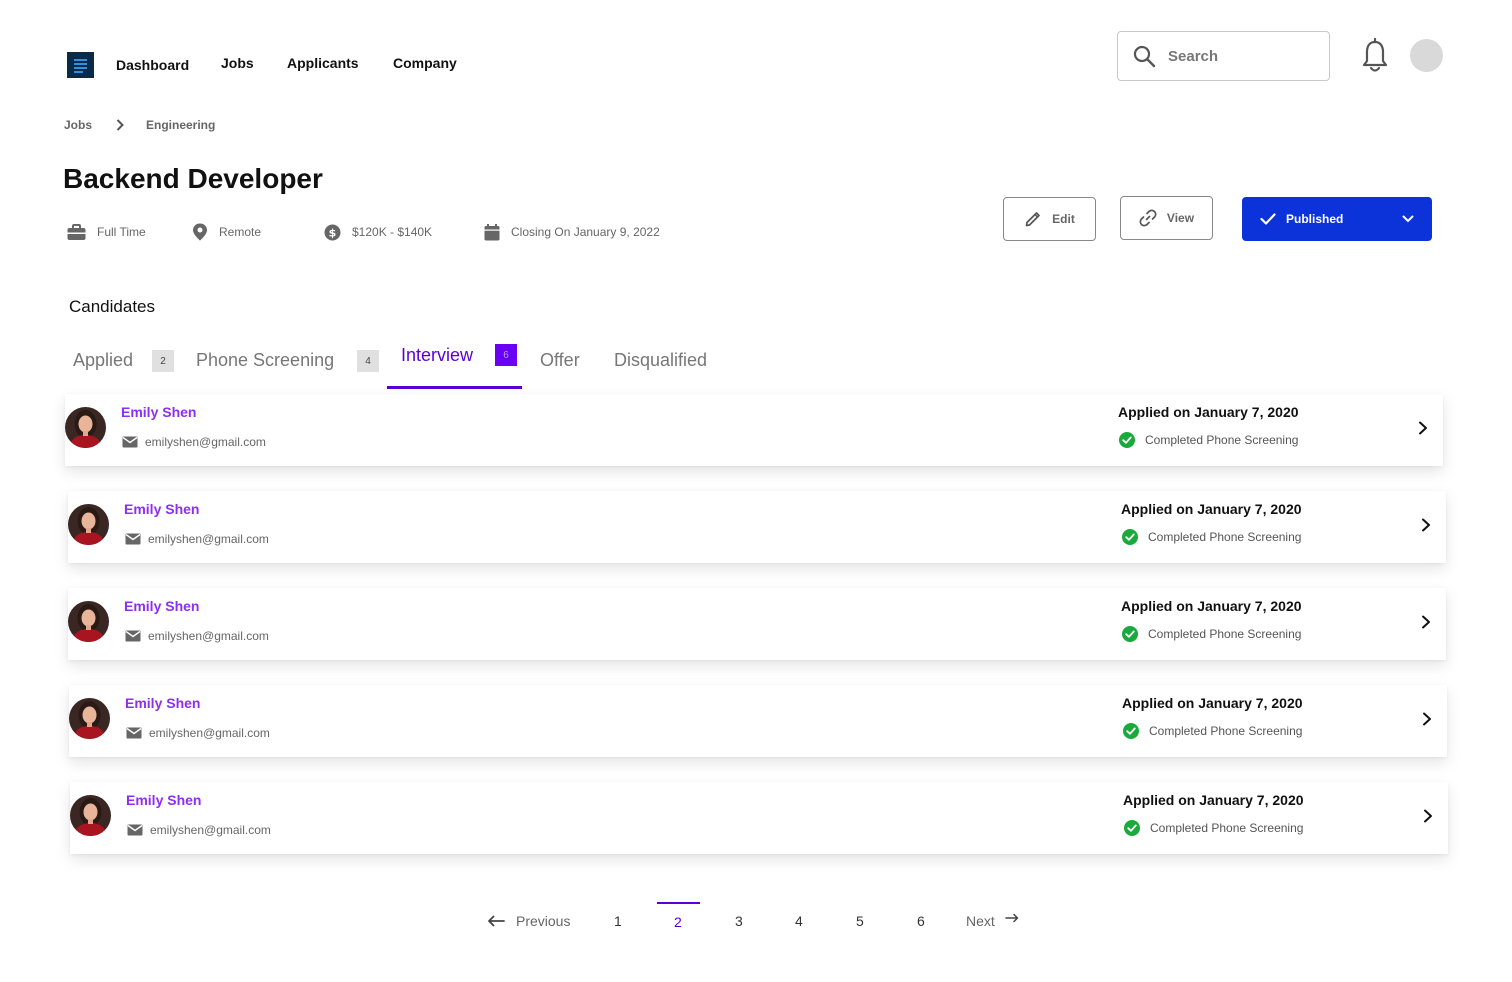 The height and width of the screenshot is (982, 1512). I want to click on previous-button: Previous, so click(528, 921).